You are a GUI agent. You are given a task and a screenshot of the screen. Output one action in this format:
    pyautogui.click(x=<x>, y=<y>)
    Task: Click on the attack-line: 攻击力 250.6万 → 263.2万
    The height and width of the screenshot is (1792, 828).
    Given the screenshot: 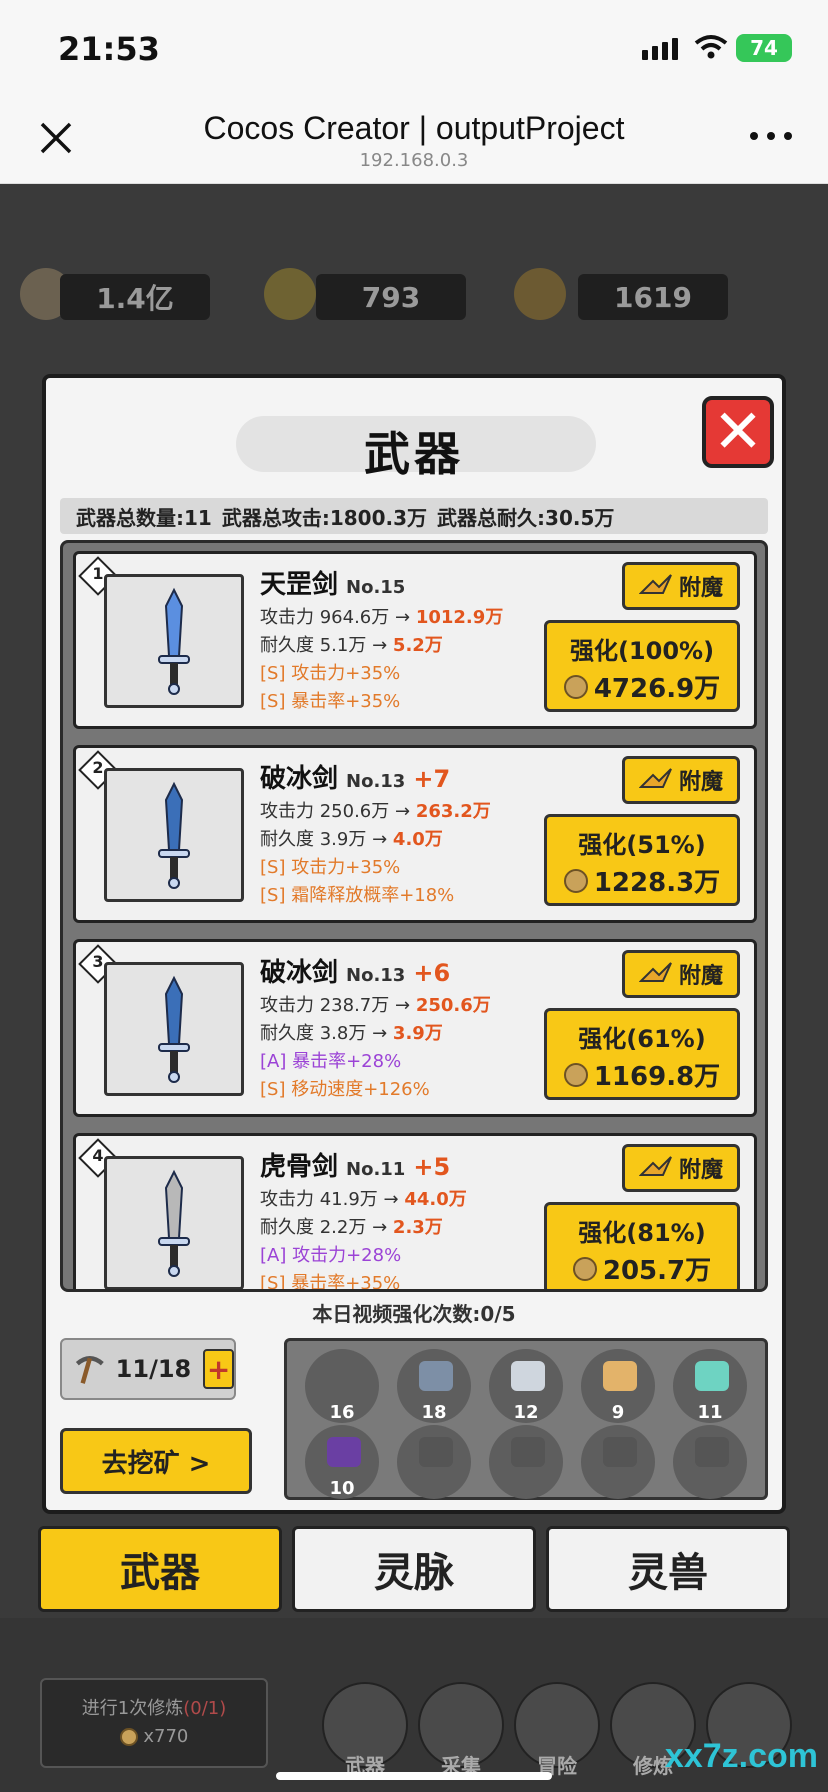 What is the action you would take?
    pyautogui.click(x=410, y=810)
    